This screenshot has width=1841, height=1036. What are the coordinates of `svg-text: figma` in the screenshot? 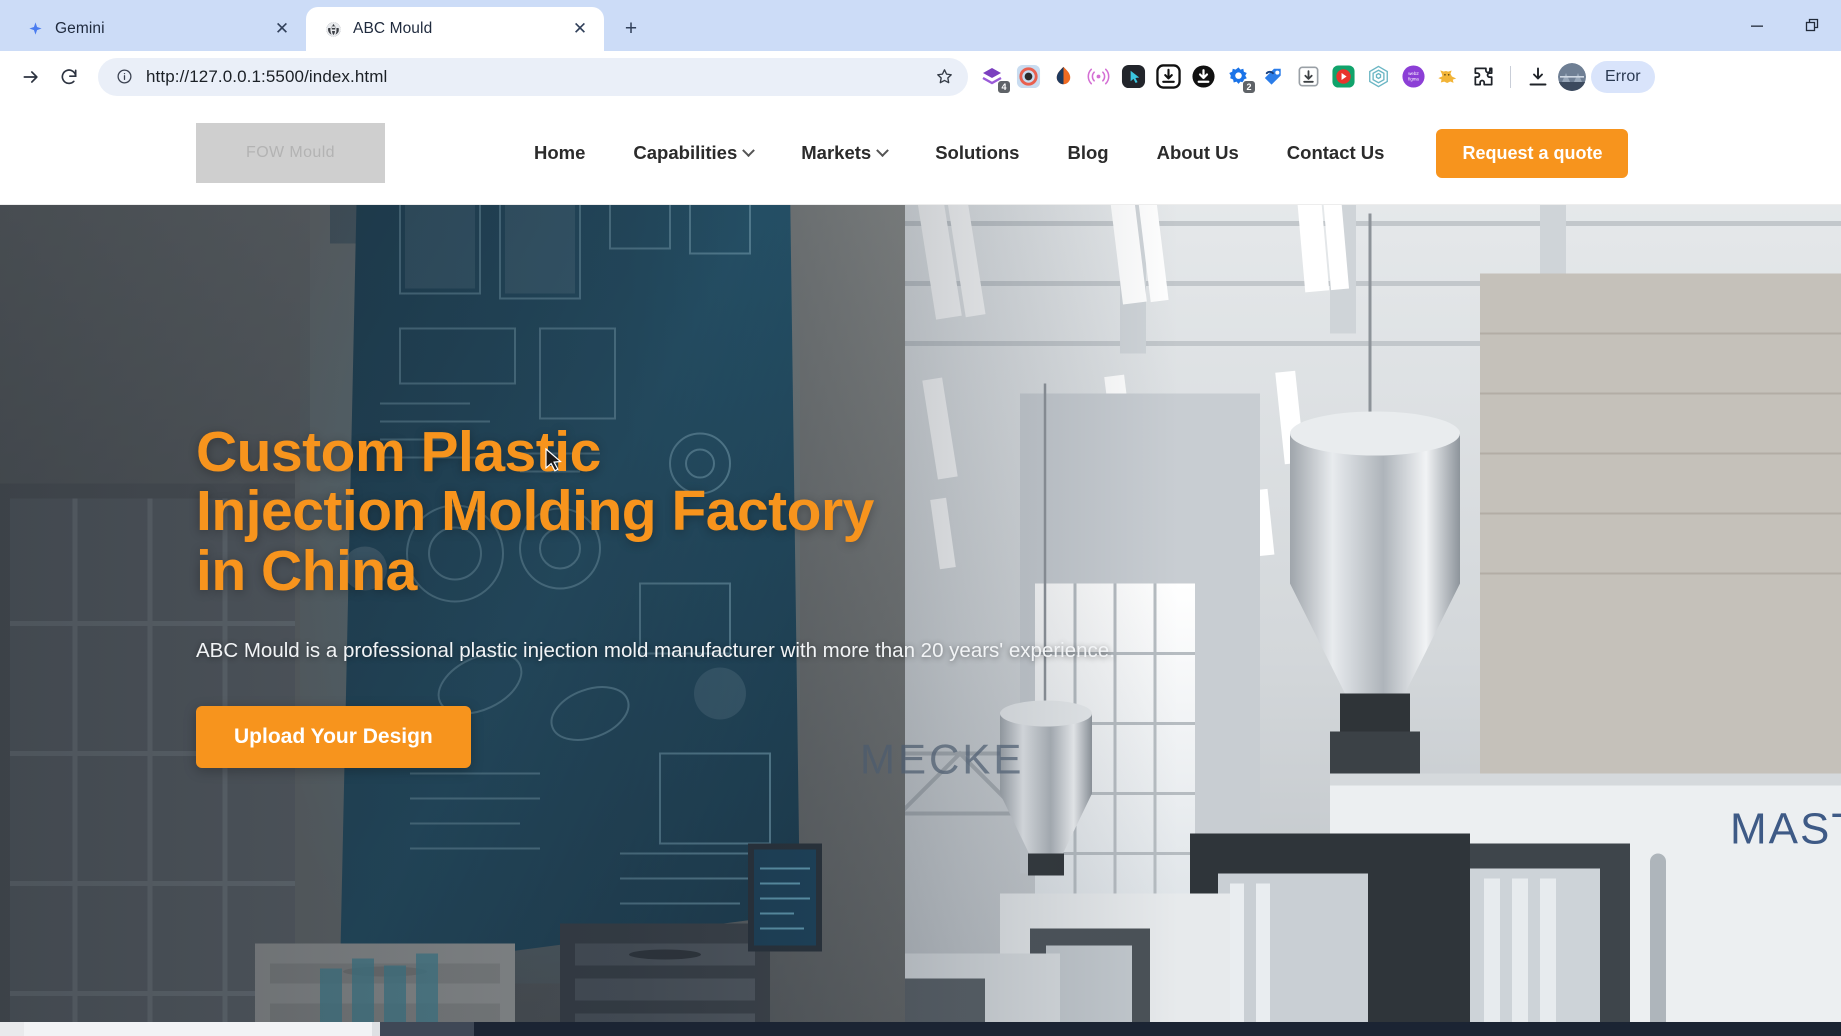 It's located at (1413, 78).